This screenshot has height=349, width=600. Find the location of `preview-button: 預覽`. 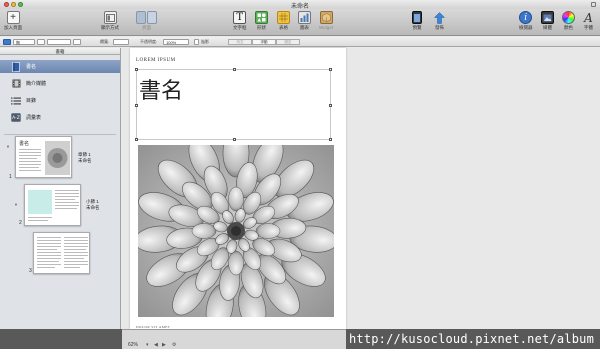

preview-button: 預覽 is located at coordinates (417, 21).